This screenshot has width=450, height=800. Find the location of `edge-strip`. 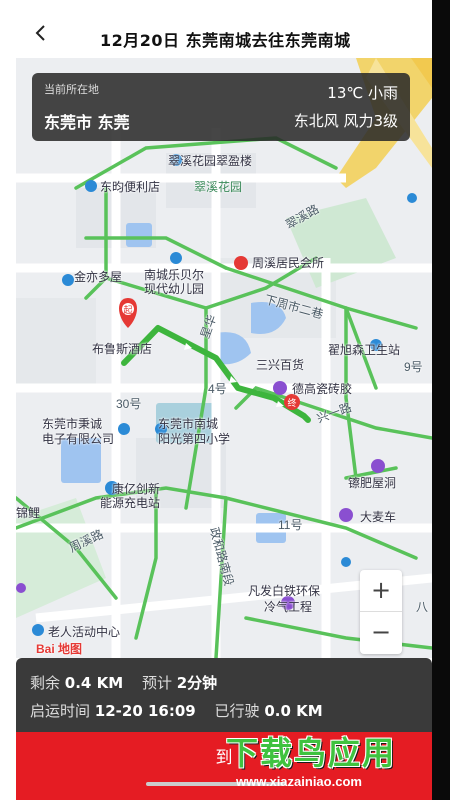

edge-strip is located at coordinates (441, 400).